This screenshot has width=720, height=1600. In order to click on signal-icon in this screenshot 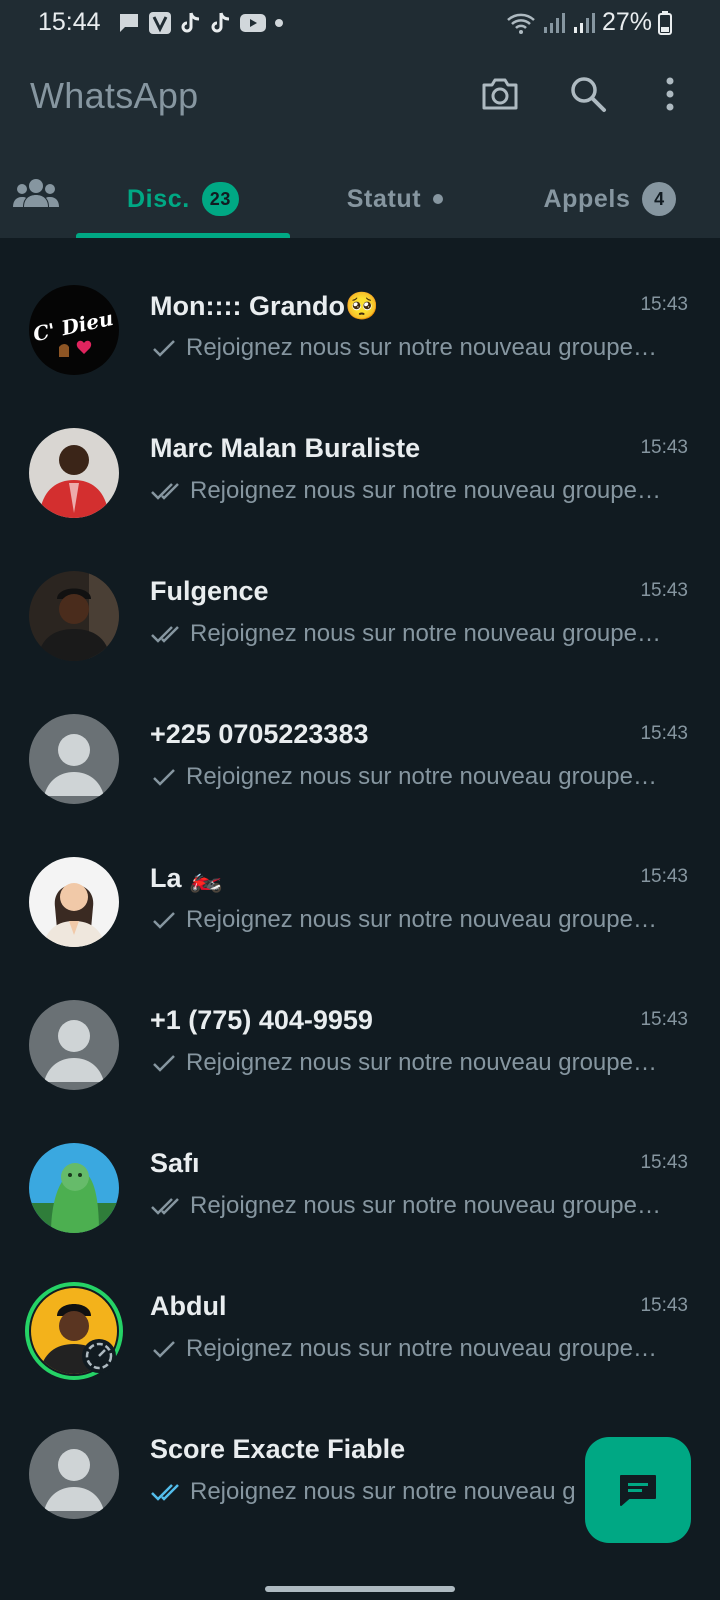, I will do `click(584, 22)`.